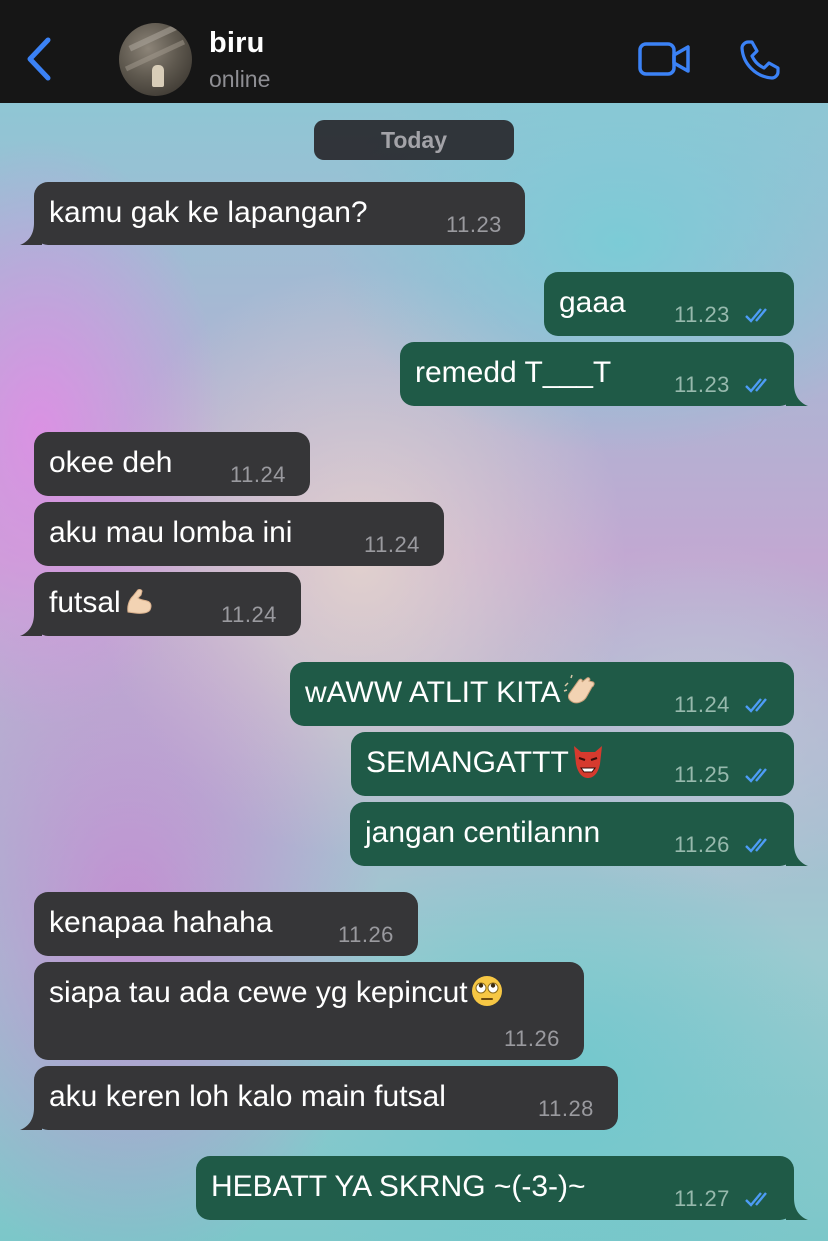  Describe the element at coordinates (247, 1096) in the screenshot. I see `message-text: aku keren loh kalo main futsal` at that location.